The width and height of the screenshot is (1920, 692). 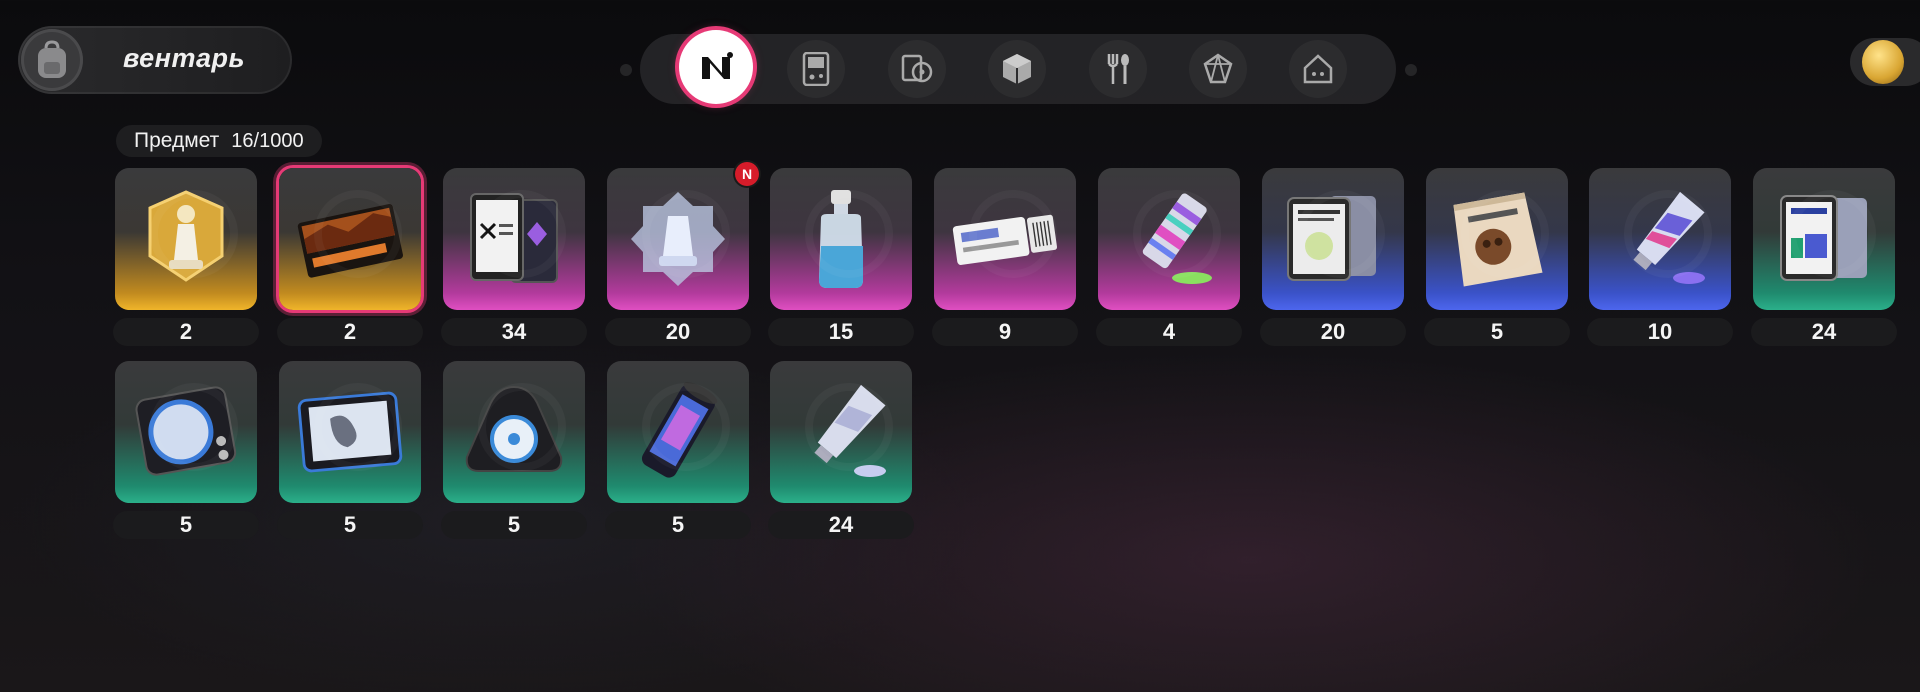 I want to click on tab-crystals, so click(x=1218, y=69).